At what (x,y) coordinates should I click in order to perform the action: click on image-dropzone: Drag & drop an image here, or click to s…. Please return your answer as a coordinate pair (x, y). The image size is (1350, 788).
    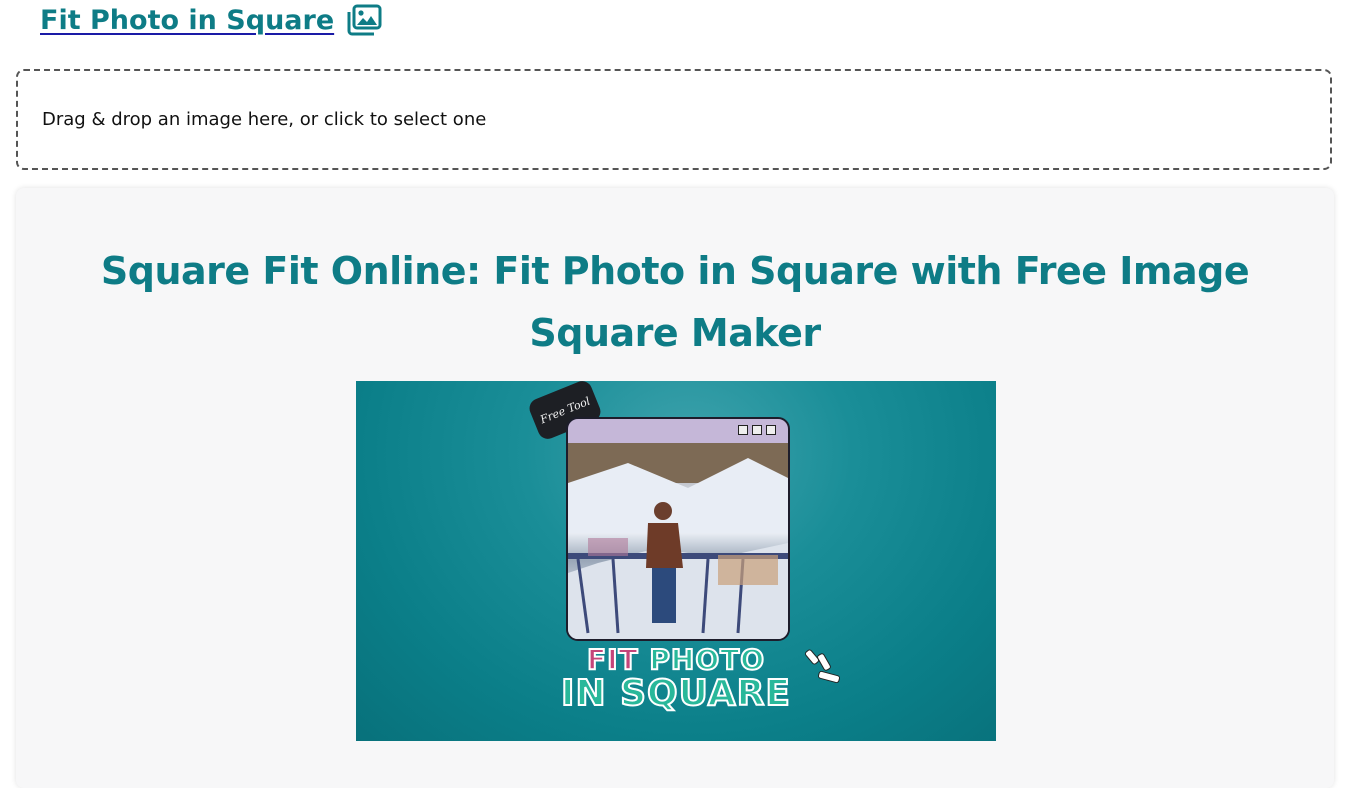
    Looking at the image, I should click on (674, 119).